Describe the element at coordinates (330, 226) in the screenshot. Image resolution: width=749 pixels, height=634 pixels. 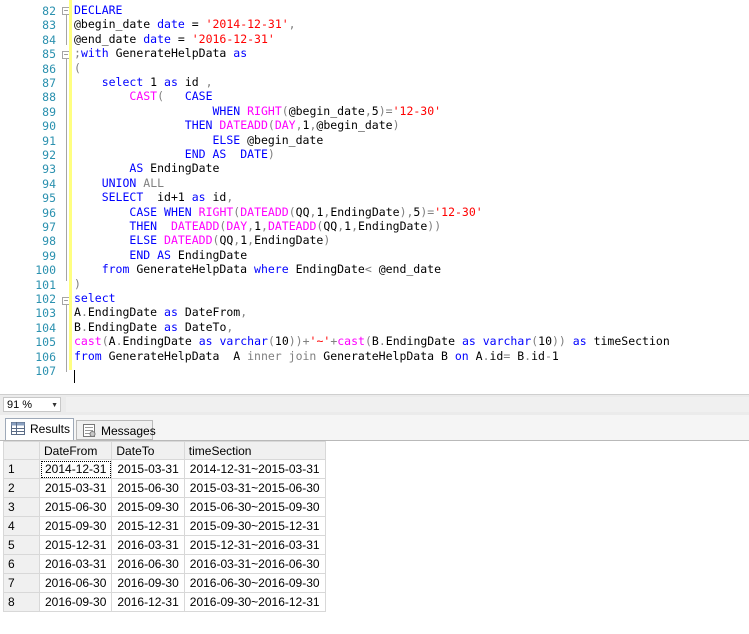
I see `code-token: QQ` at that location.